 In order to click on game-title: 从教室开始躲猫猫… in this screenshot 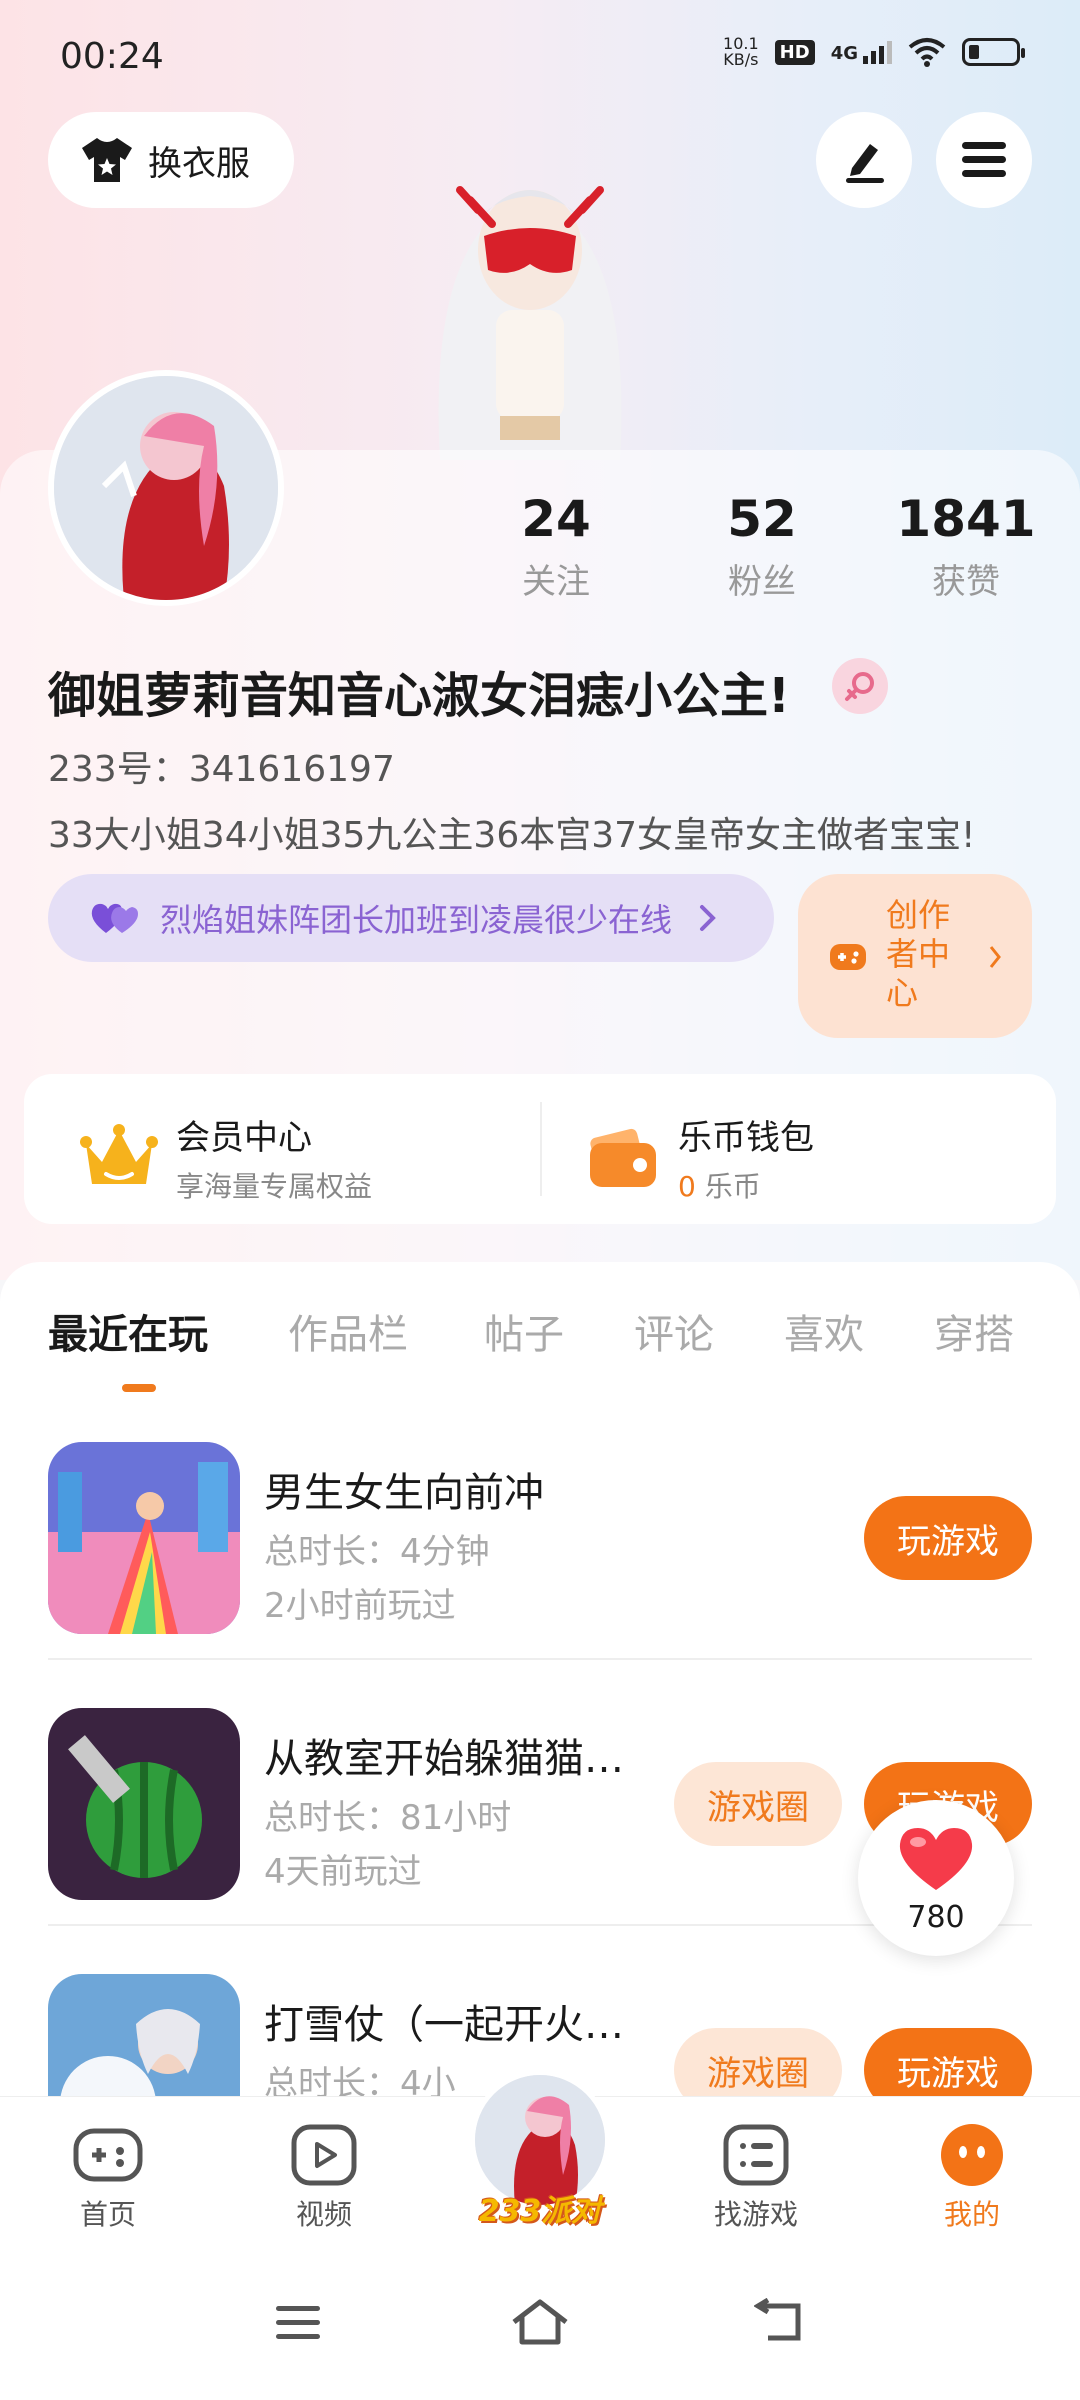, I will do `click(444, 1759)`.